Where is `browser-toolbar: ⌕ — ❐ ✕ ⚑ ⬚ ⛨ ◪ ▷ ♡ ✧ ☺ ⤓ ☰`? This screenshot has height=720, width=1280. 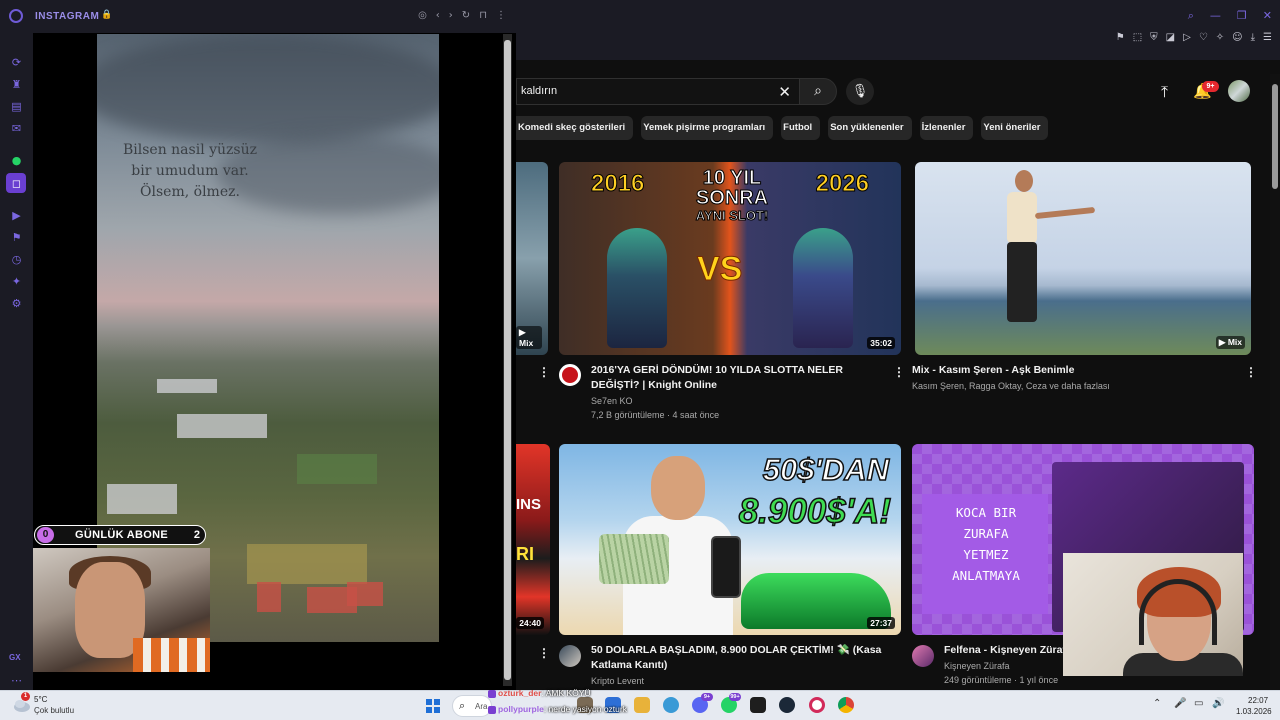
browser-toolbar: ⌕ — ❐ ✕ ⚑ ⬚ ⛨ ◪ ▷ ♡ ✧ ☺ ⤓ ☰ is located at coordinates (898, 30).